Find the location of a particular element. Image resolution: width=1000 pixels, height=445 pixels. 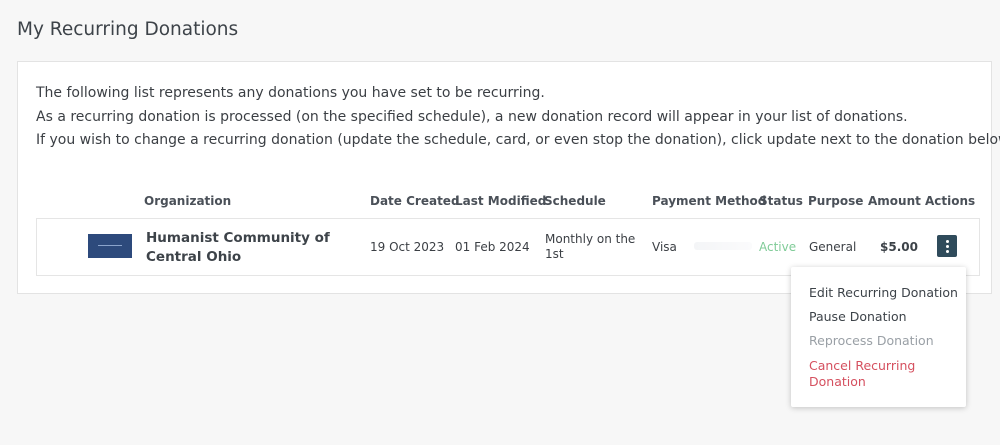

last-modified: 01 Feb 2024 is located at coordinates (492, 247).